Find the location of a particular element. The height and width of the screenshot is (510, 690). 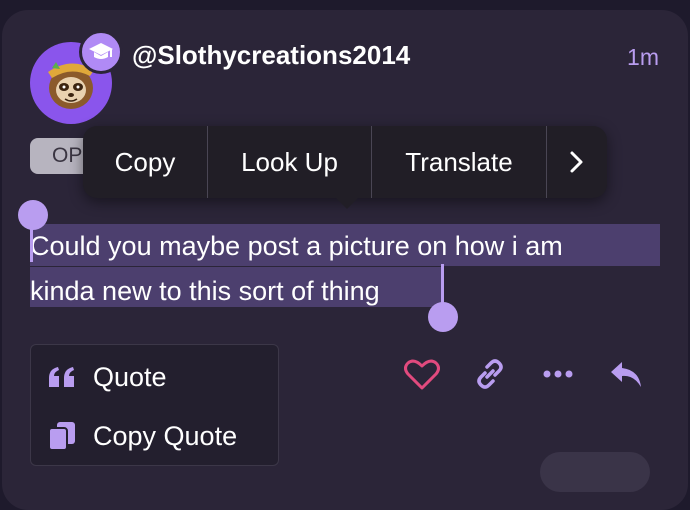

more-options-button is located at coordinates (558, 374).